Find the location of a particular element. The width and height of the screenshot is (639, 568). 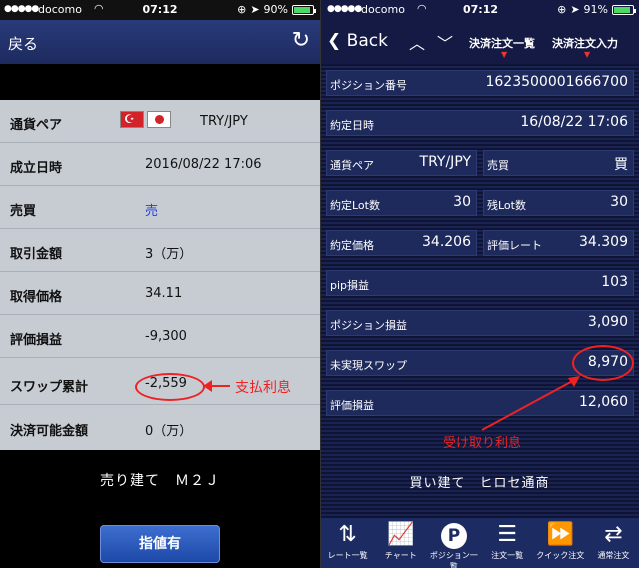

row-value: 34.11 is located at coordinates (164, 293).